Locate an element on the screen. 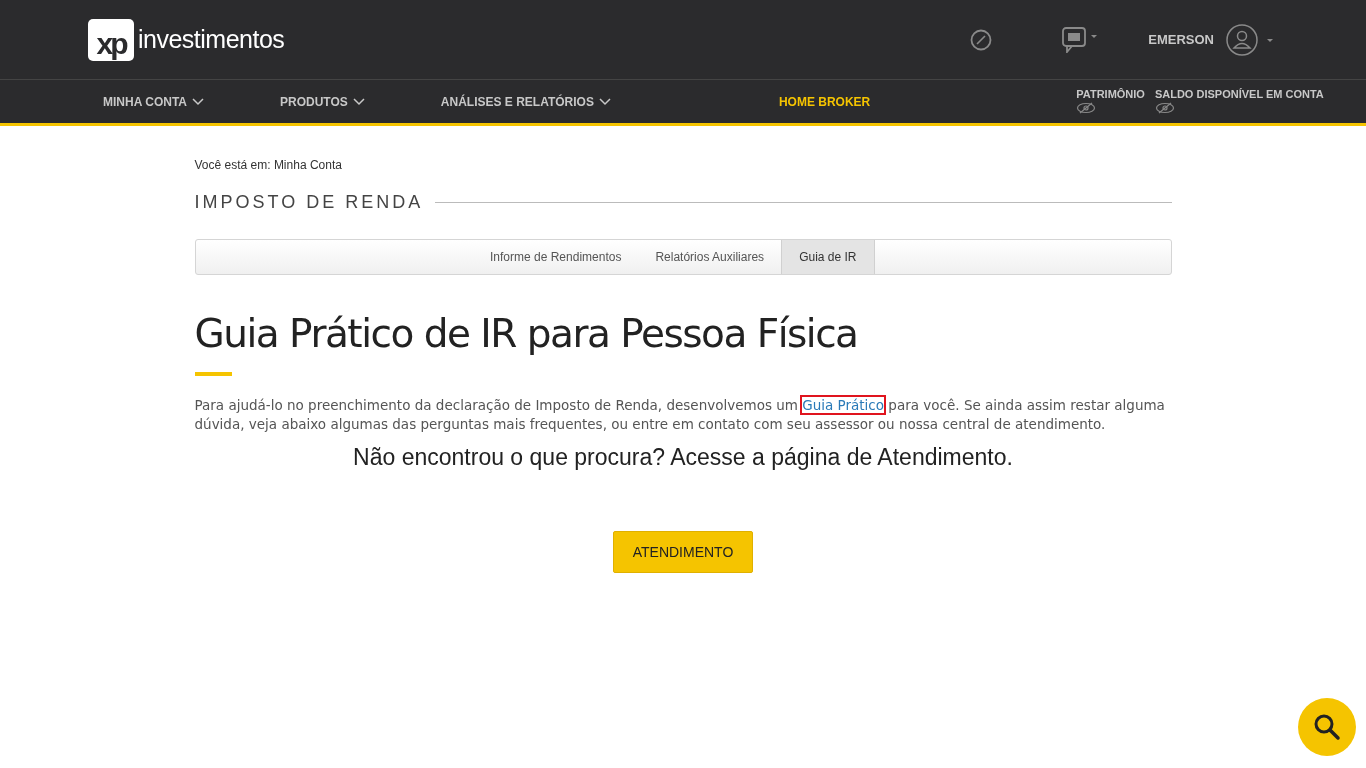 Image resolution: width=1366 pixels, height=768 pixels. tab: Informe de Rendimentos is located at coordinates (556, 257).